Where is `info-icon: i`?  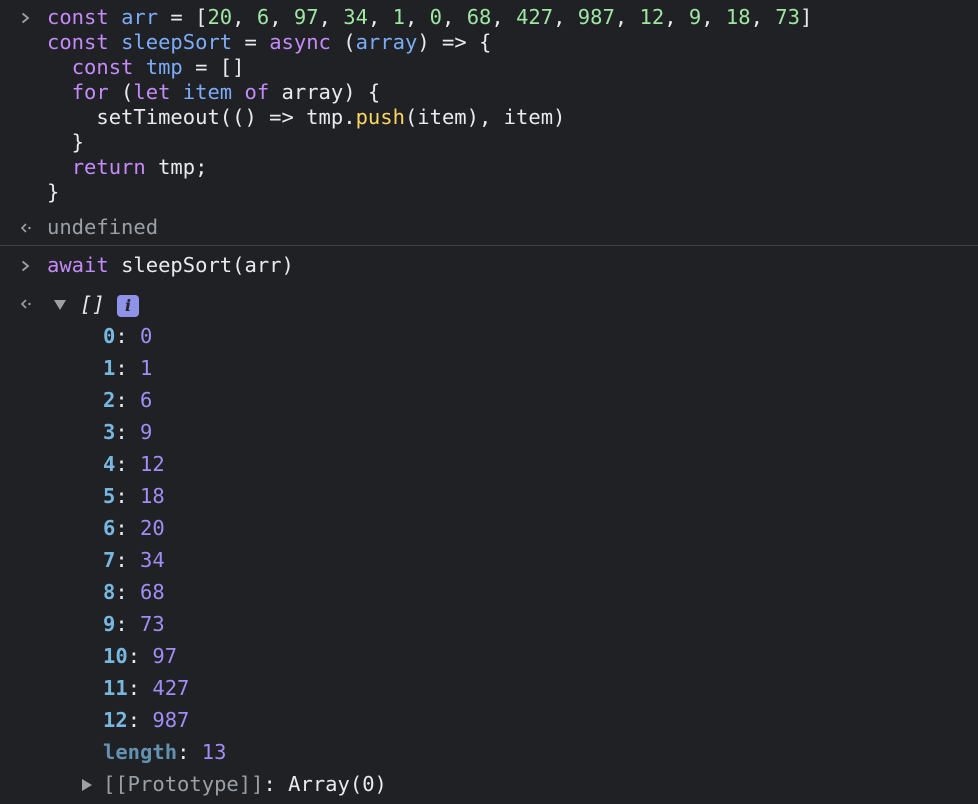
info-icon: i is located at coordinates (128, 306).